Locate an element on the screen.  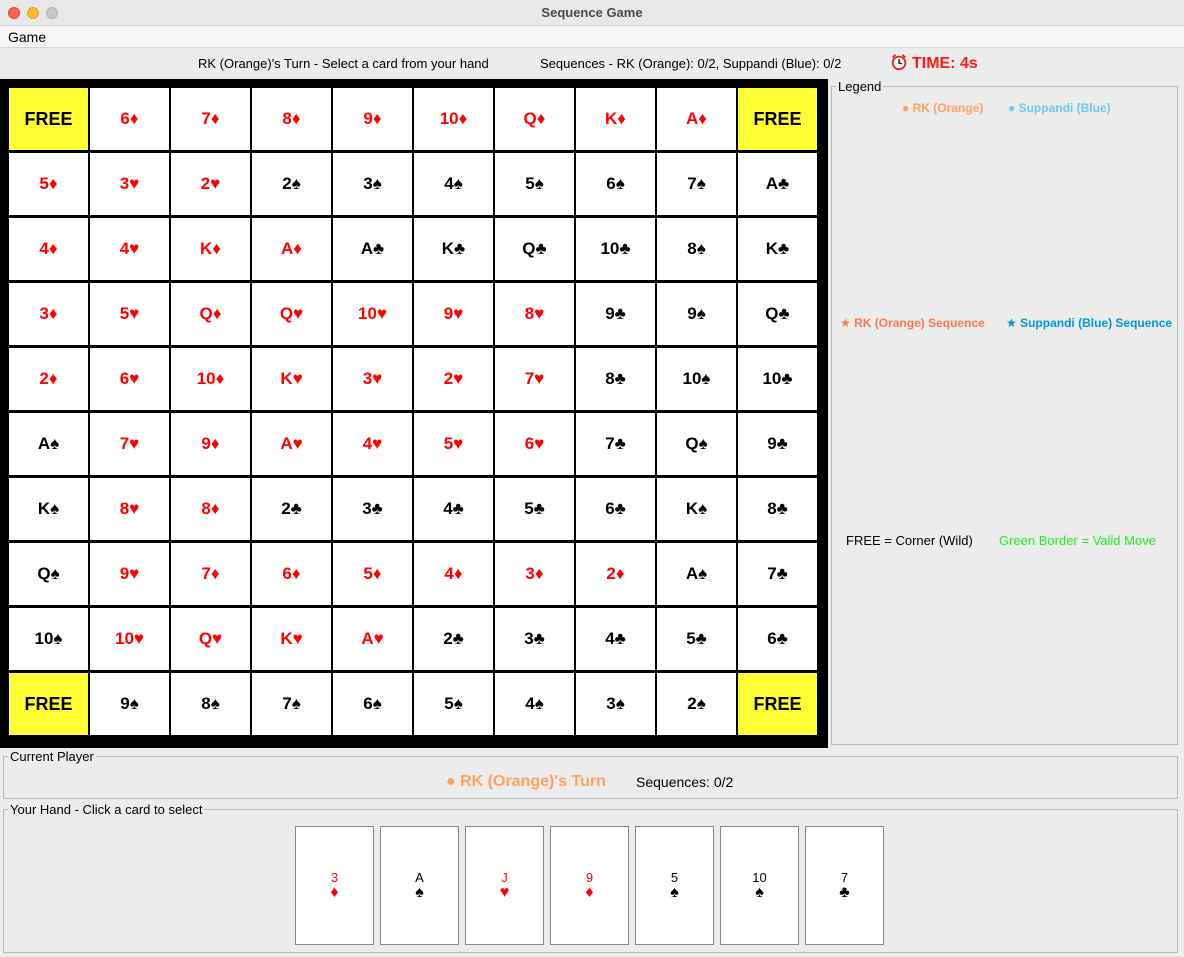
hand-card: 7 ♣ is located at coordinates (844, 885).